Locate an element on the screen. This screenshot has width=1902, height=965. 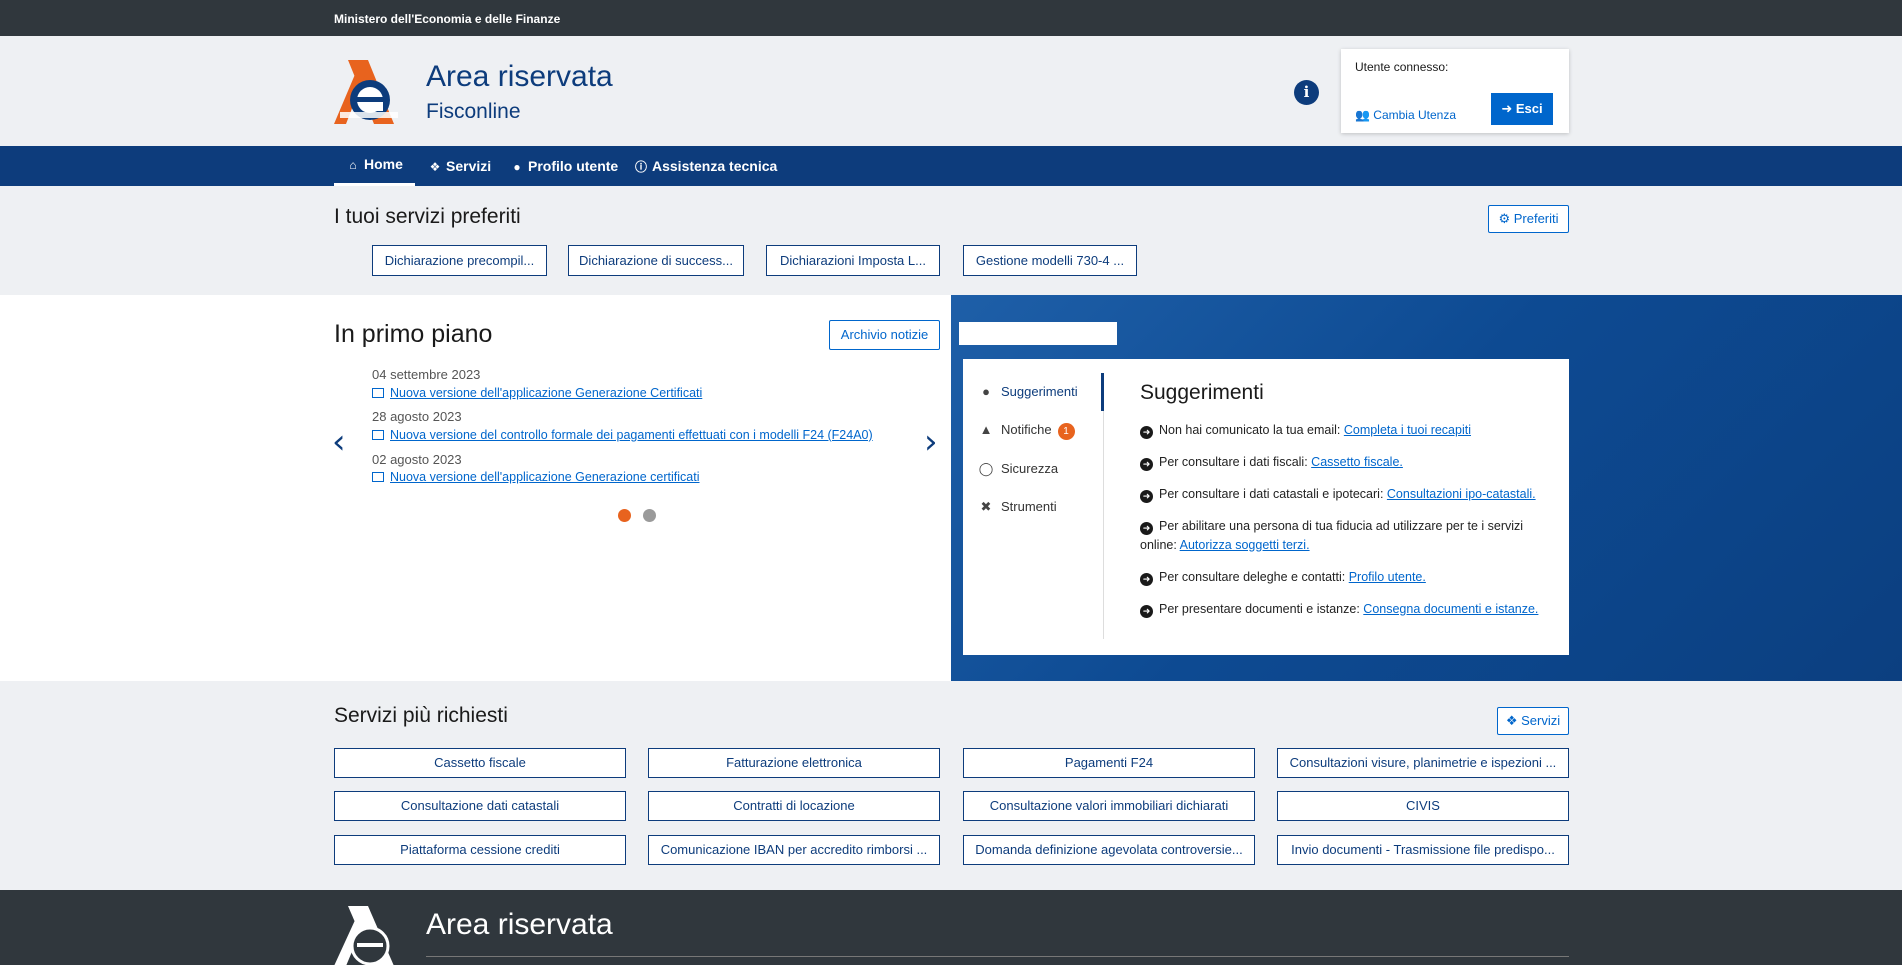
service-item: Pagamenti F24 is located at coordinates (1109, 763).